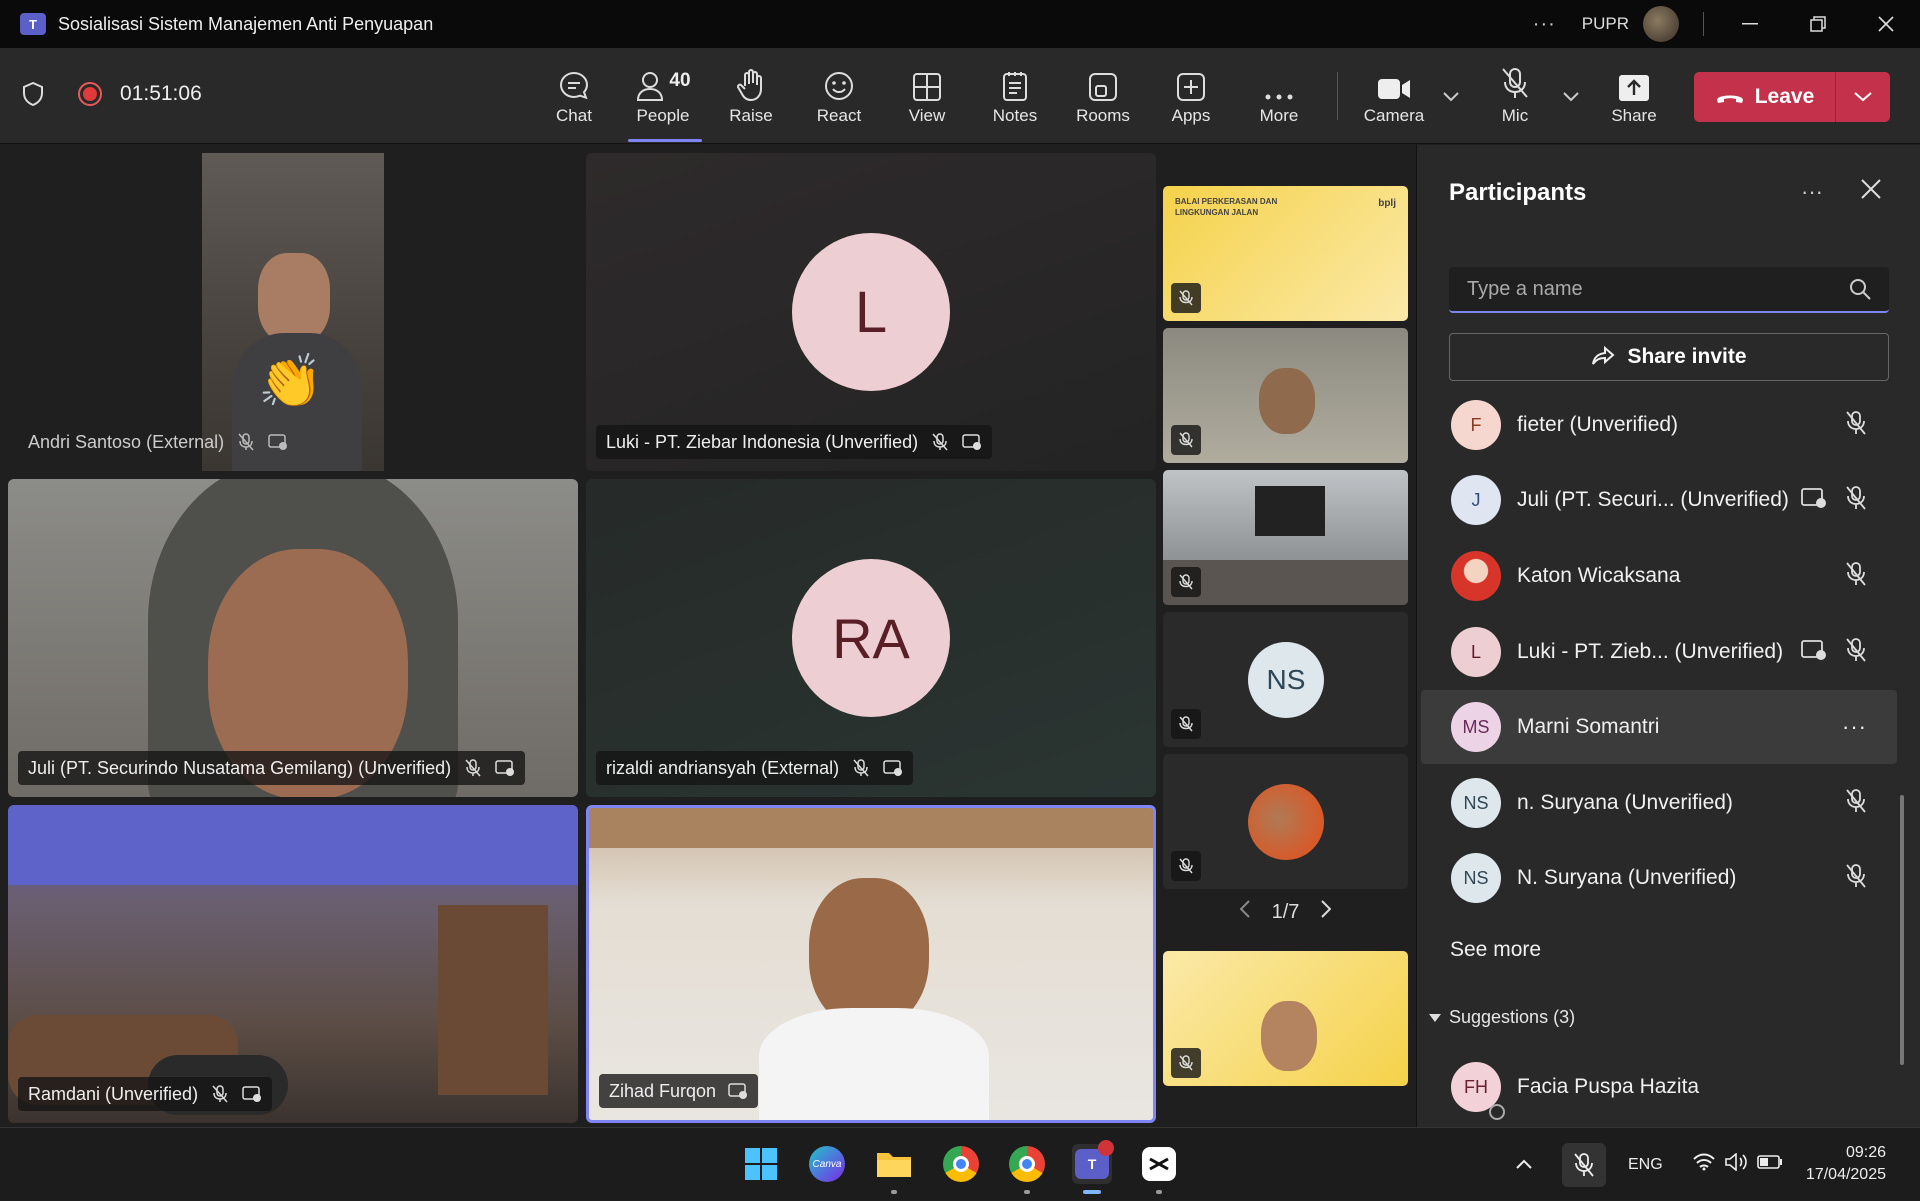  What do you see at coordinates (1571, 96) in the screenshot?
I see `mic-options-chevron-icon` at bounding box center [1571, 96].